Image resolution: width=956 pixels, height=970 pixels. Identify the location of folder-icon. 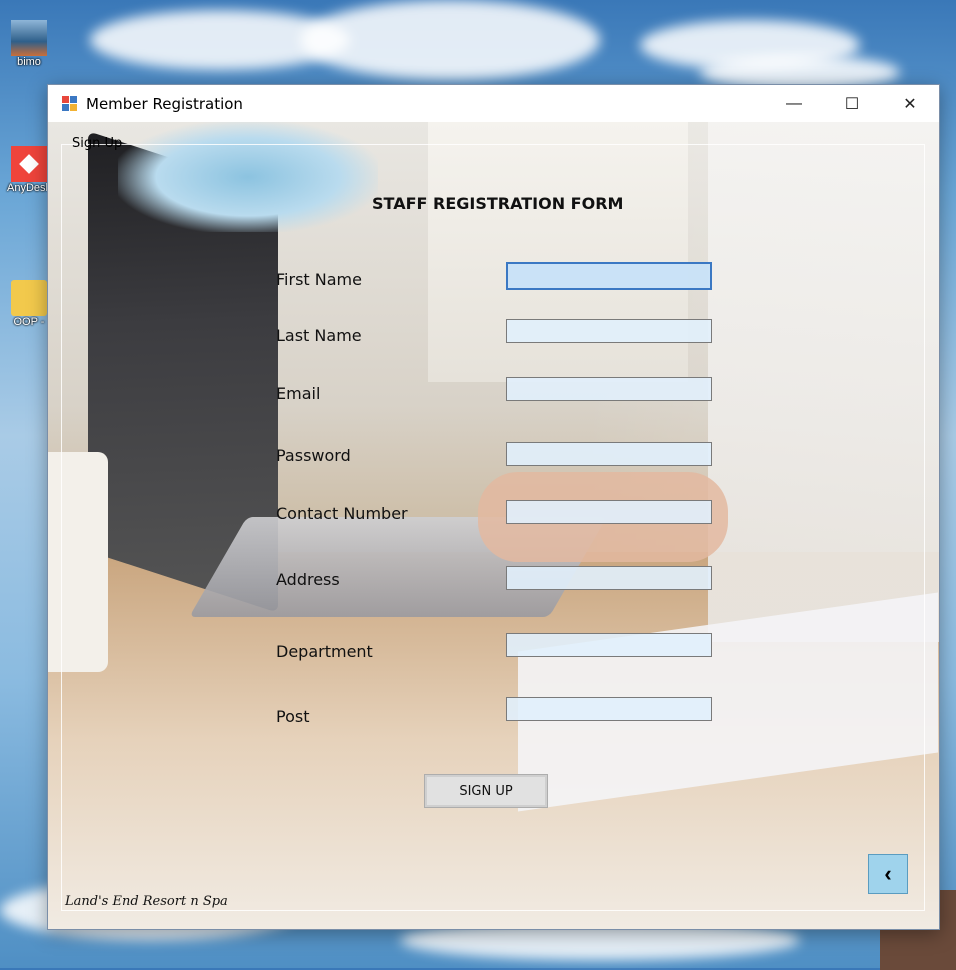
(29, 298).